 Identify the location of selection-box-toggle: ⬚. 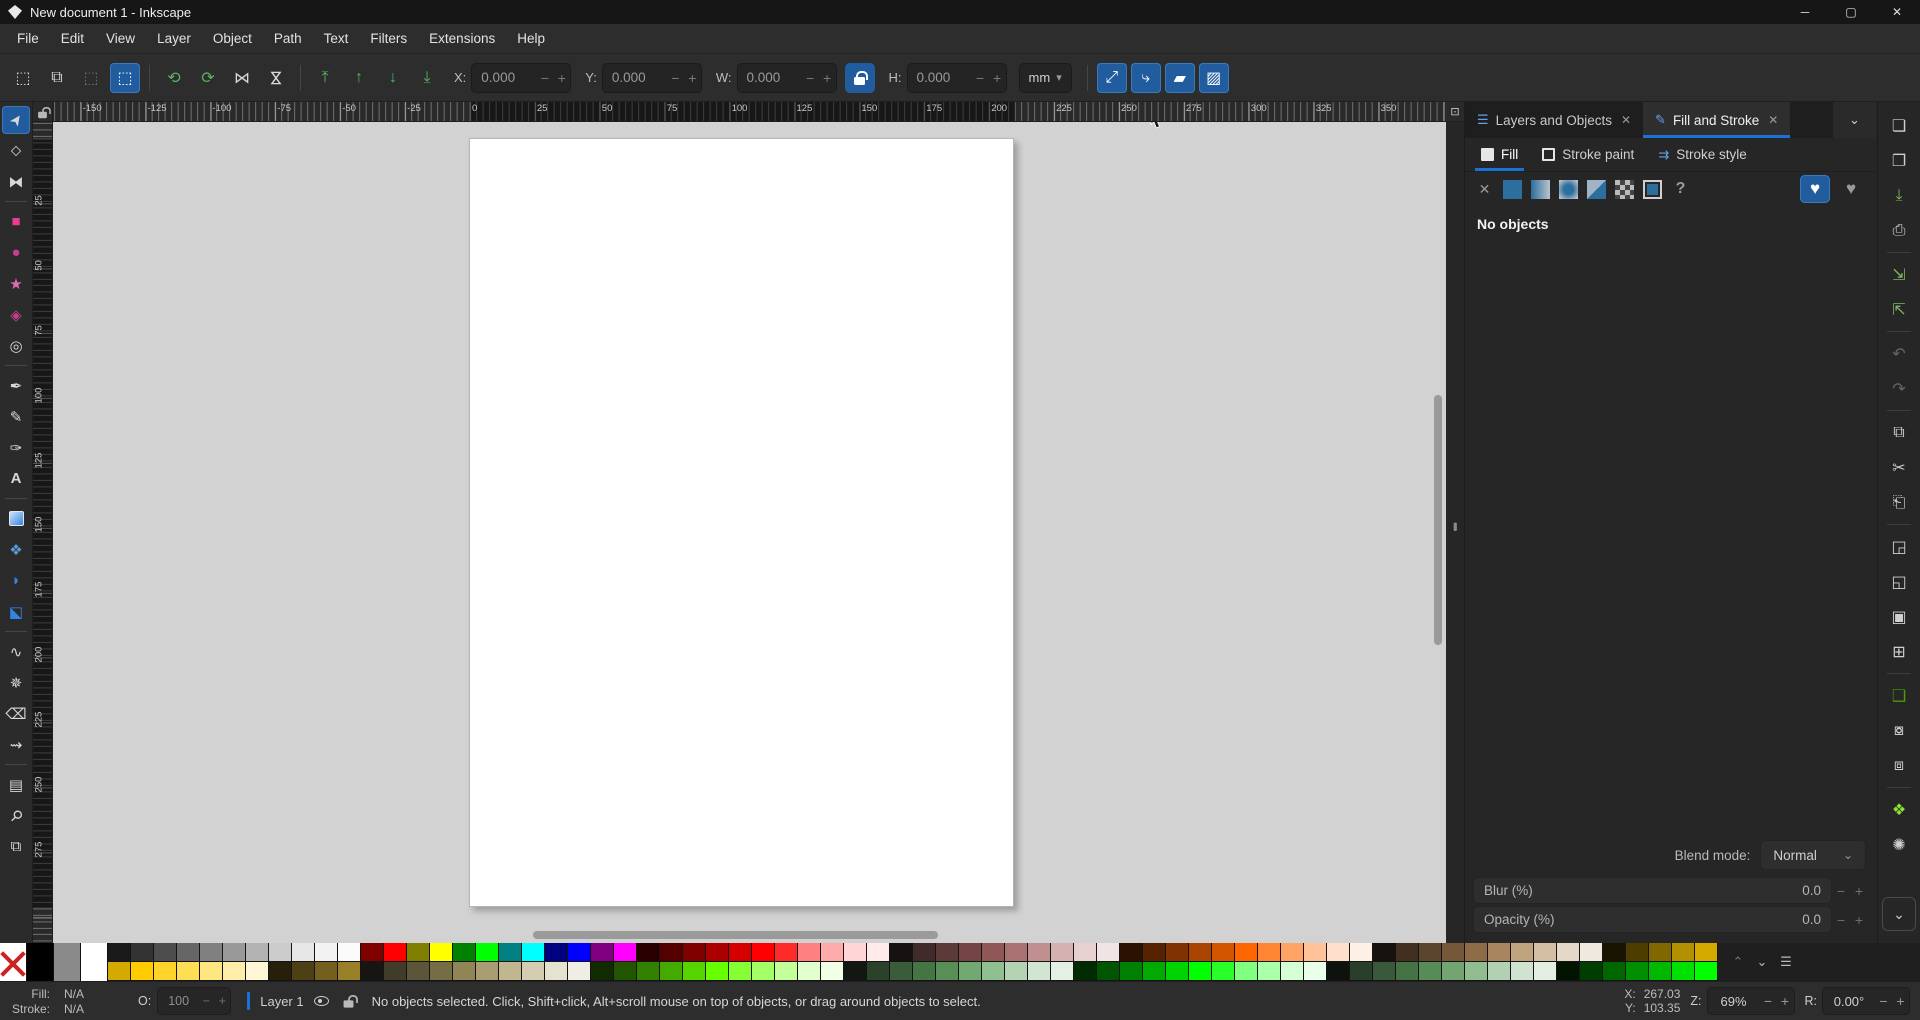
(125, 77).